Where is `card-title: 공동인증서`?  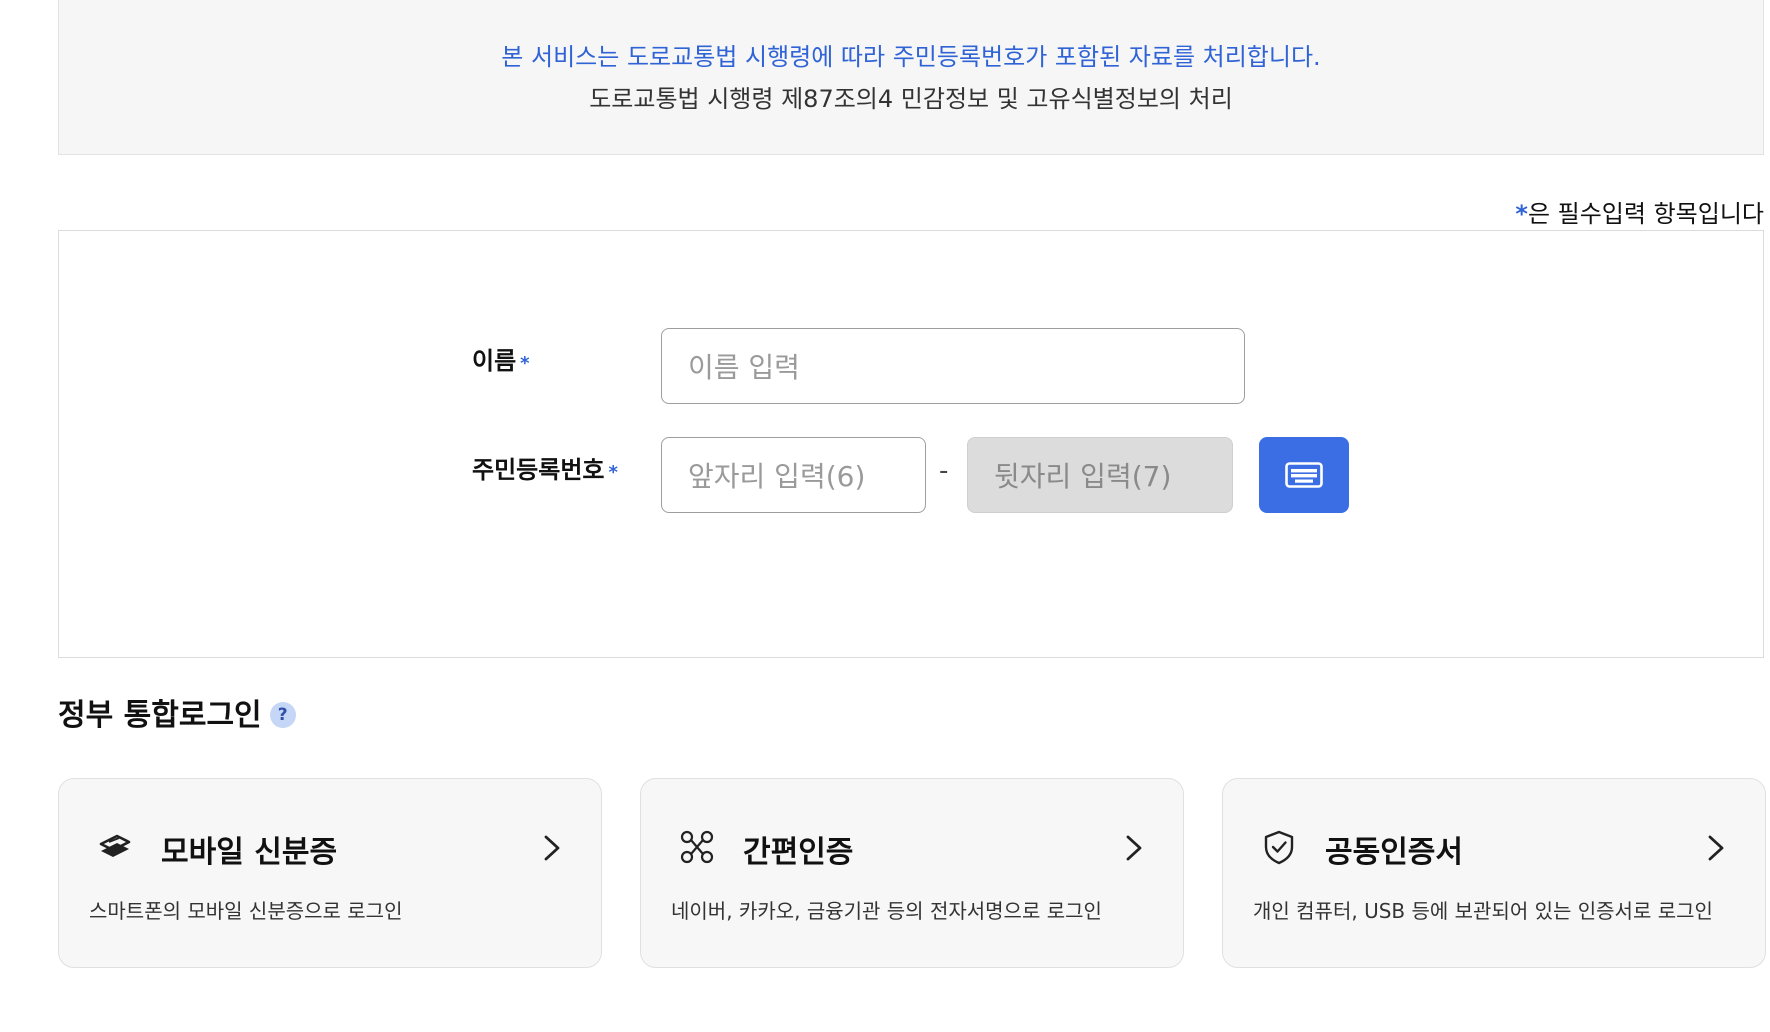
card-title: 공동인증서 is located at coordinates (1394, 852).